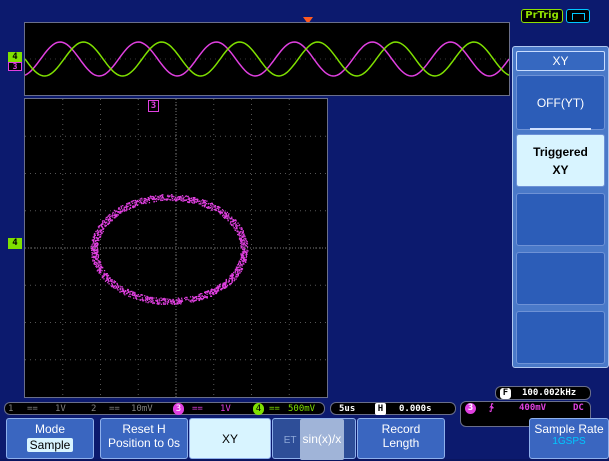 The height and width of the screenshot is (461, 609). I want to click on frequency-icon: F, so click(505, 393).